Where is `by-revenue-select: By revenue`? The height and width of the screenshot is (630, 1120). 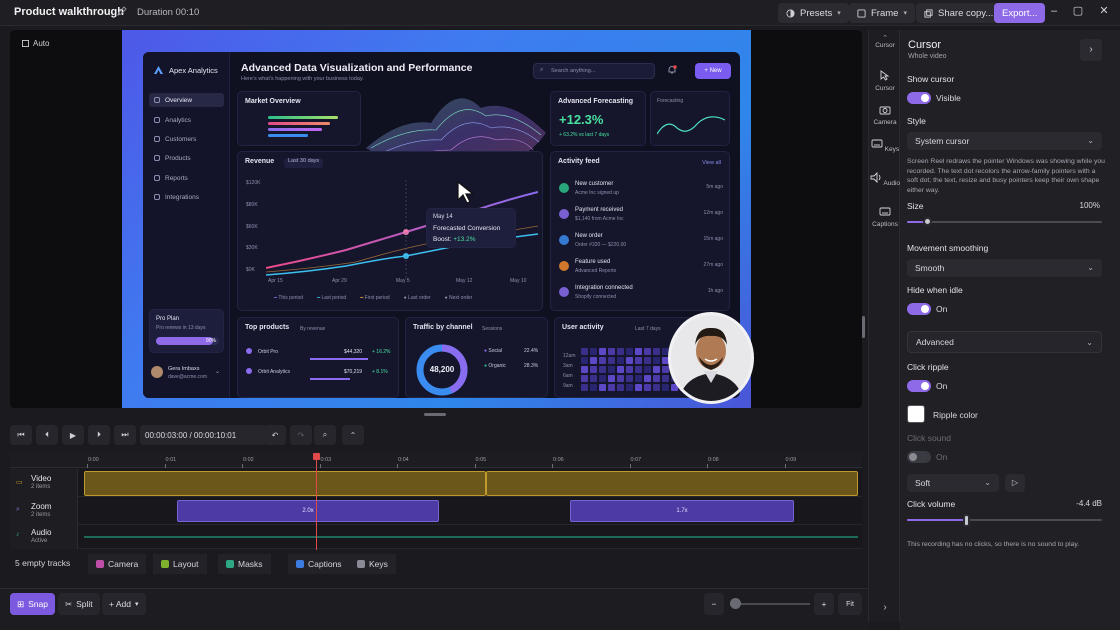 by-revenue-select: By revenue is located at coordinates (312, 329).